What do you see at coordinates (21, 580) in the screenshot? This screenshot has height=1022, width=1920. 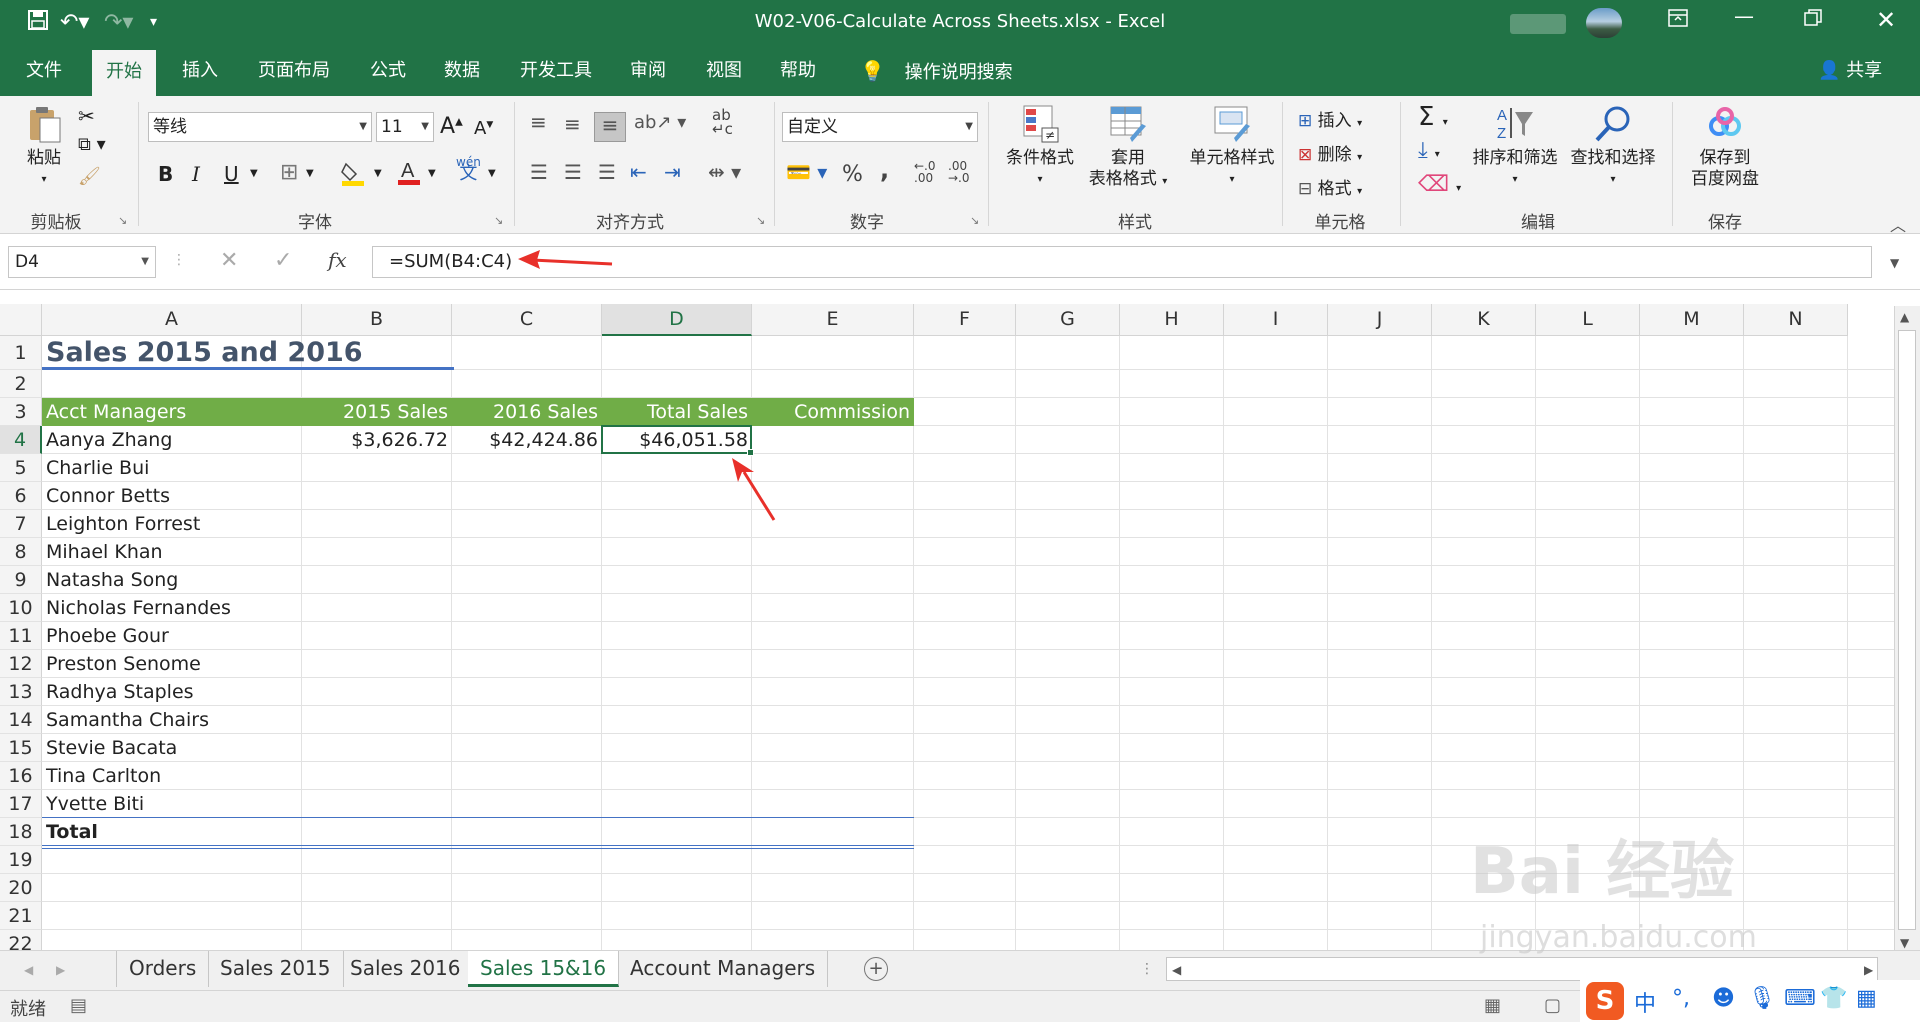 I see `row-header-9: 9` at bounding box center [21, 580].